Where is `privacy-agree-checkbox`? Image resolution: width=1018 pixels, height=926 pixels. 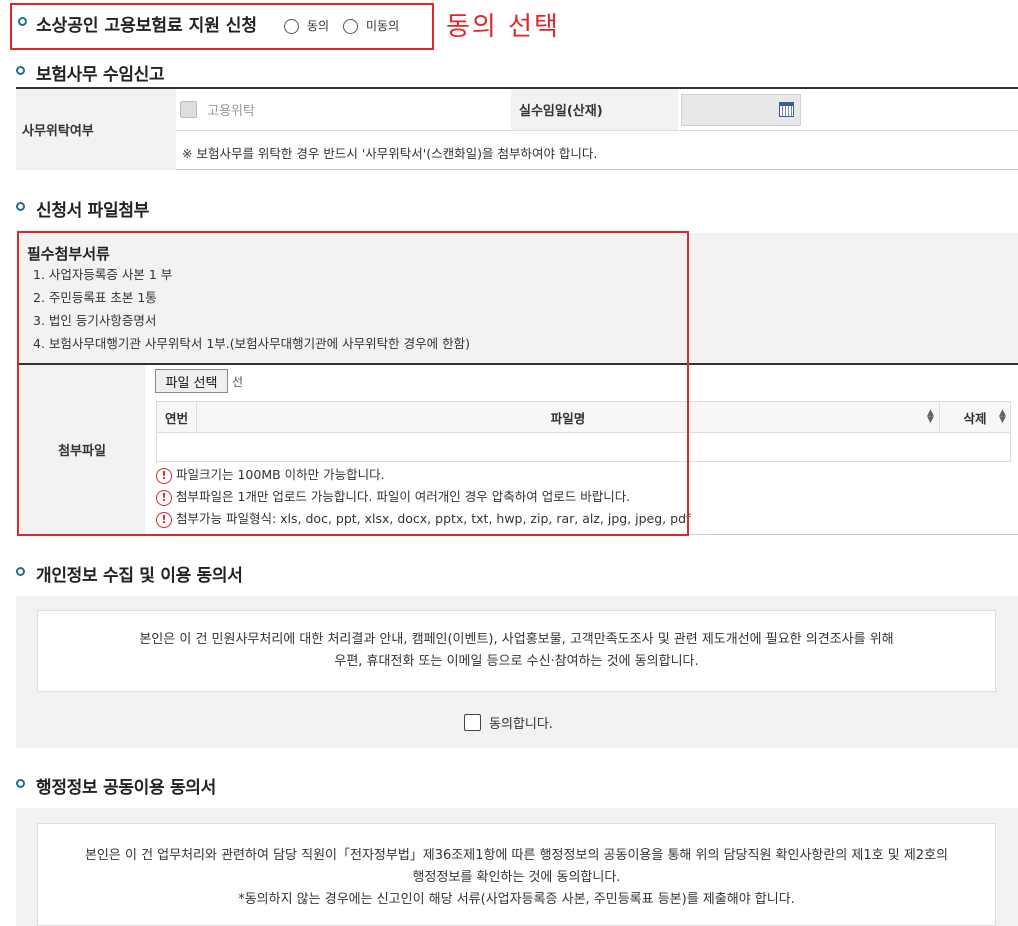 privacy-agree-checkbox is located at coordinates (472, 722).